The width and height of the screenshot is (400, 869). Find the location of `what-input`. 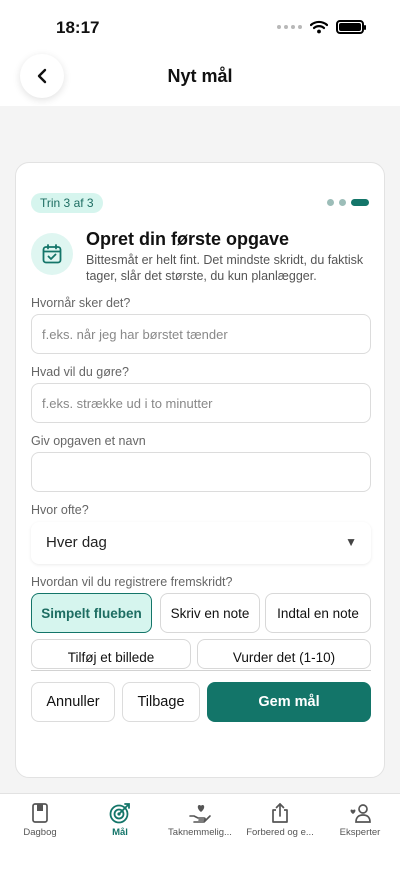

what-input is located at coordinates (201, 403).